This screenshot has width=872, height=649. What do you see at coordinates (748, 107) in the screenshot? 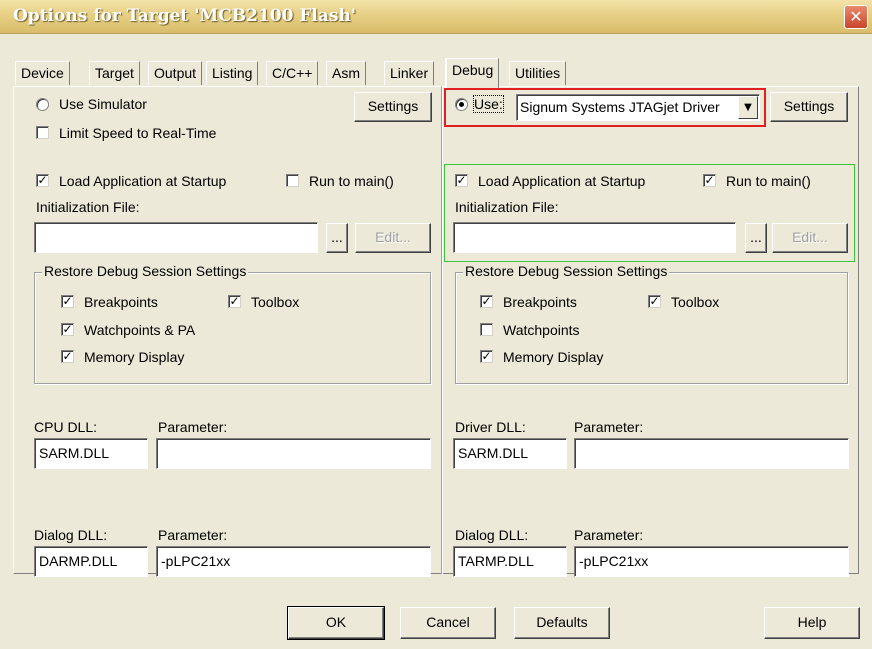
I see `chevron-down-icon: ▼` at bounding box center [748, 107].